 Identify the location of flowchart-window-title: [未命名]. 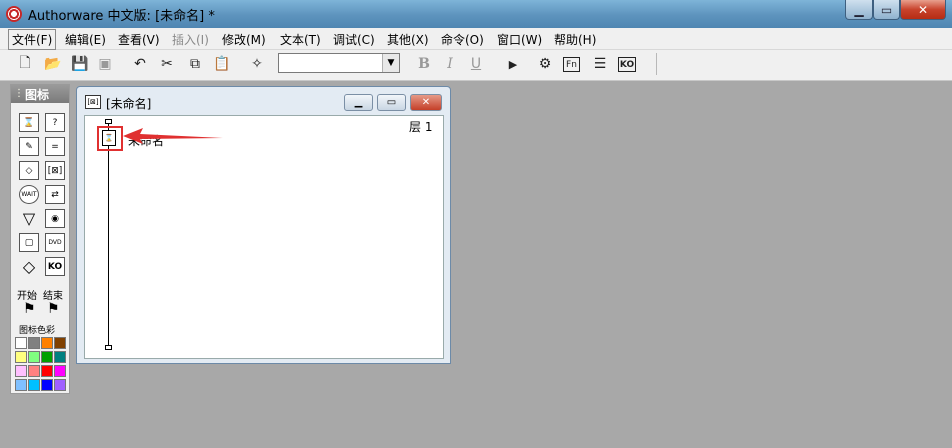
(129, 104).